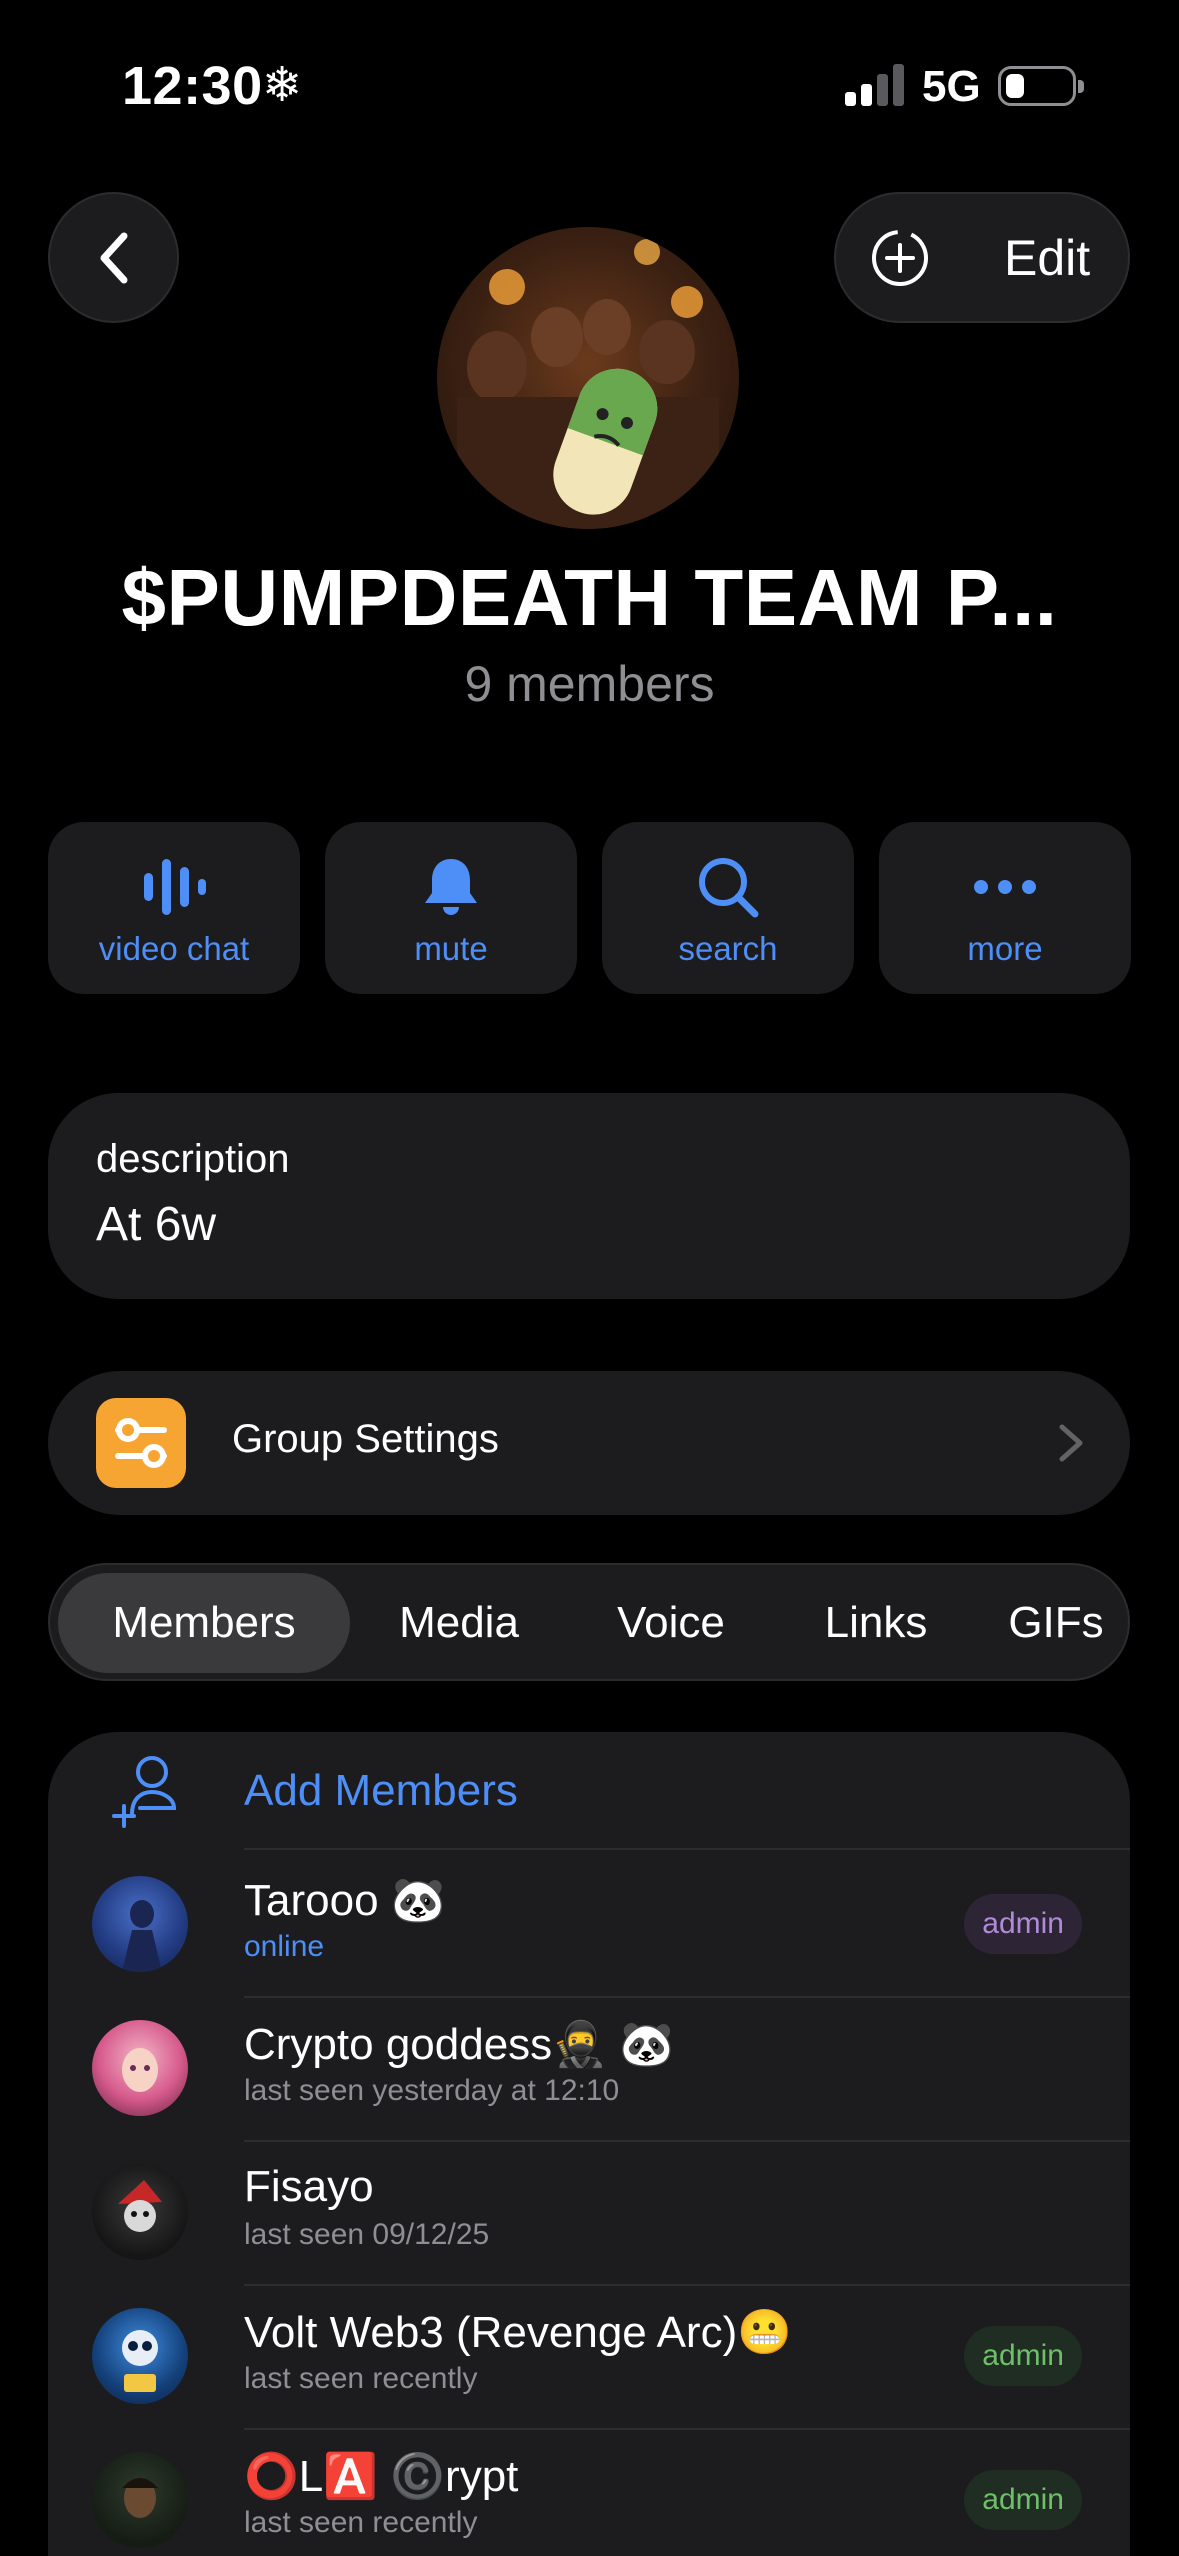  I want to click on network-type: 5G, so click(951, 86).